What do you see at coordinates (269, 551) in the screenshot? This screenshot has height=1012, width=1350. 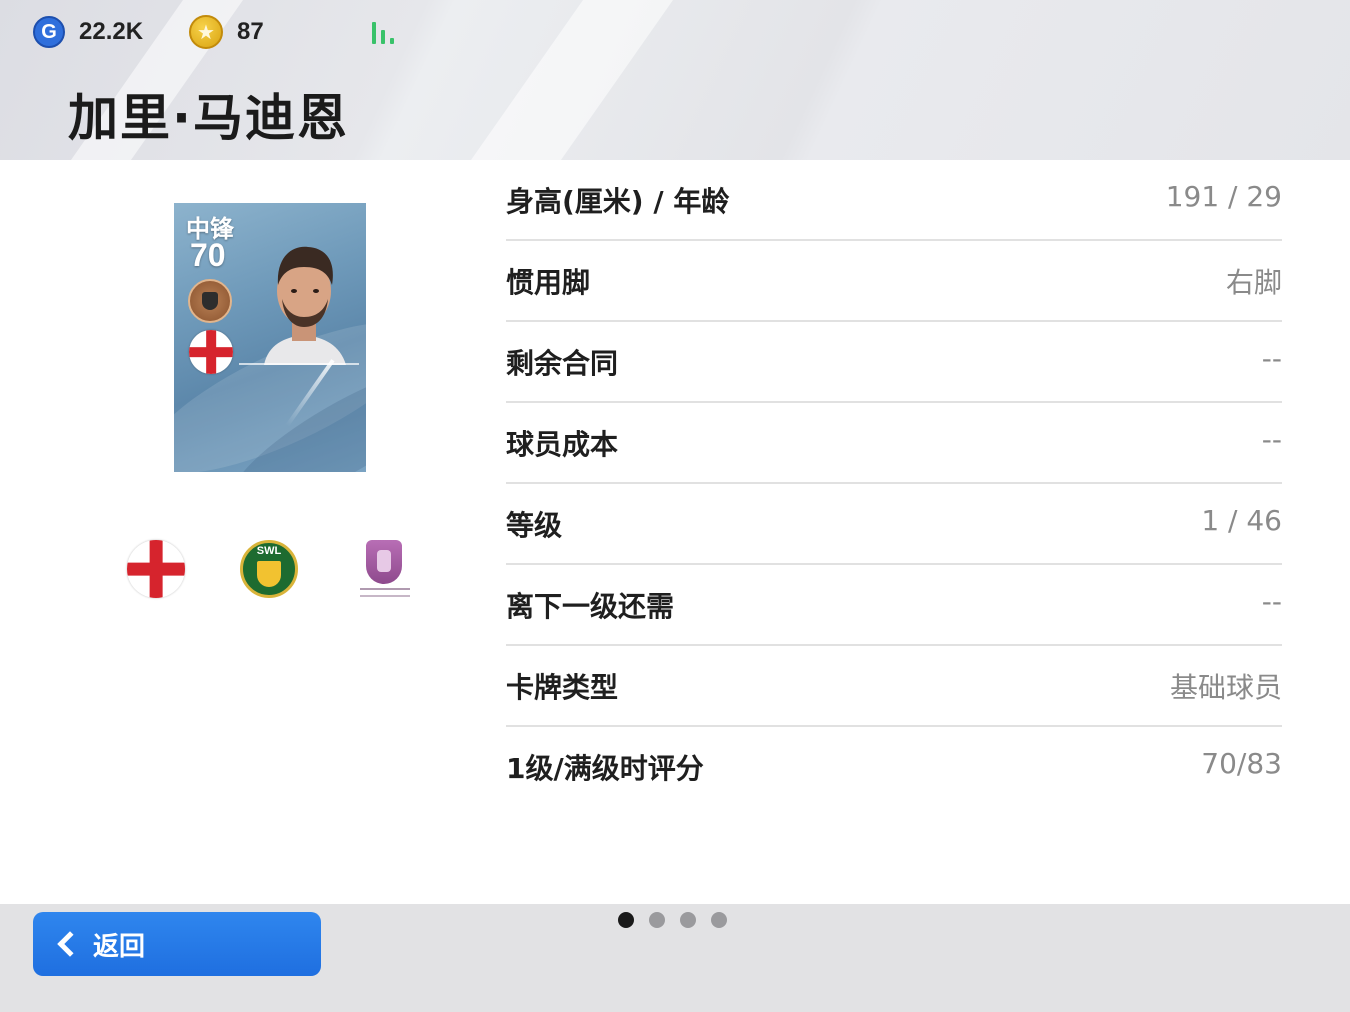 I see `club-badge-text: SWL` at bounding box center [269, 551].